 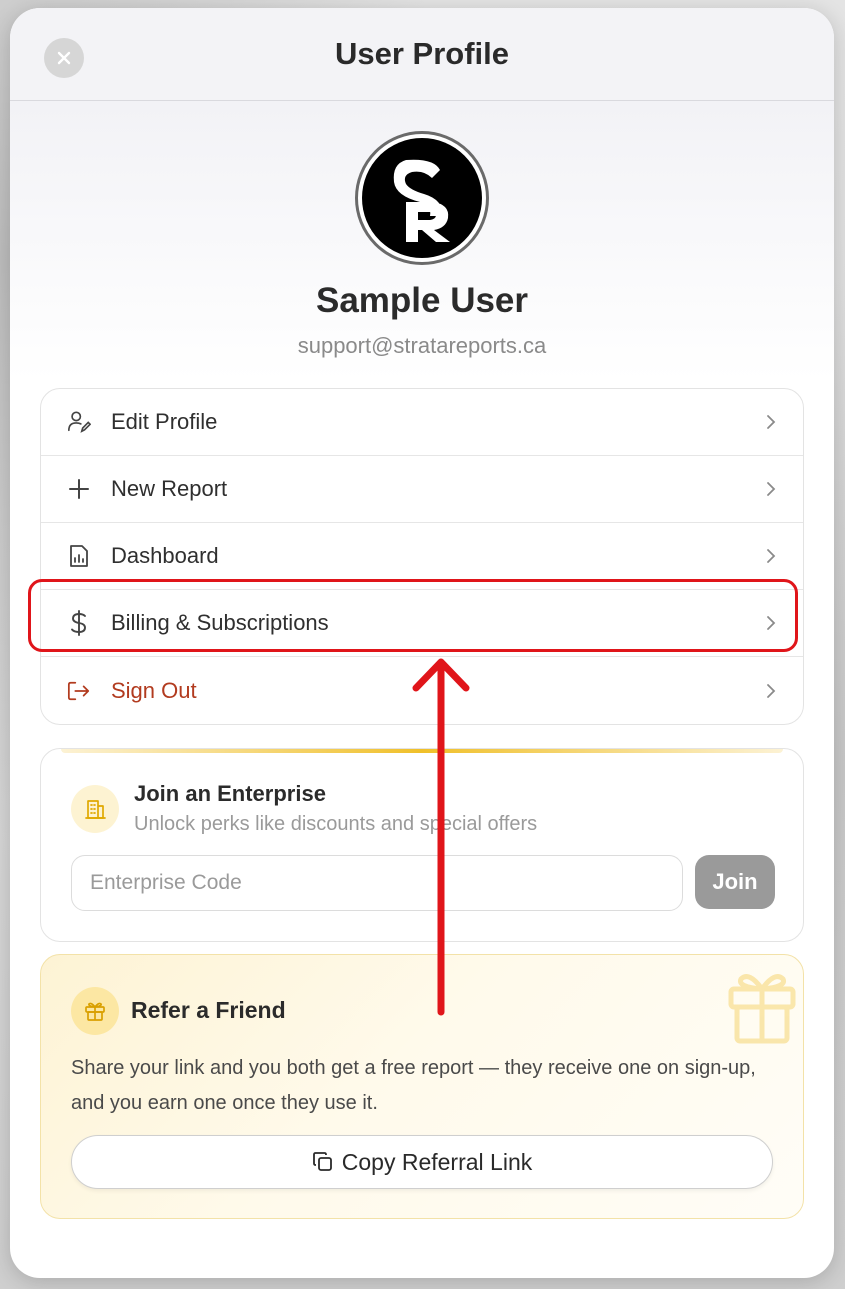 What do you see at coordinates (79, 623) in the screenshot?
I see `dollar-icon` at bounding box center [79, 623].